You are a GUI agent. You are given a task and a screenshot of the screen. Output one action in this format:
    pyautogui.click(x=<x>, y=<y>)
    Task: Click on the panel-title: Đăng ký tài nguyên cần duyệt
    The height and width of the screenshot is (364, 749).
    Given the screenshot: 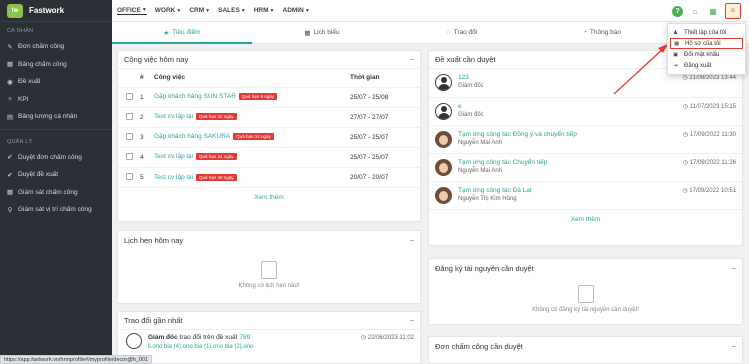 What is the action you would take?
    pyautogui.click(x=484, y=268)
    